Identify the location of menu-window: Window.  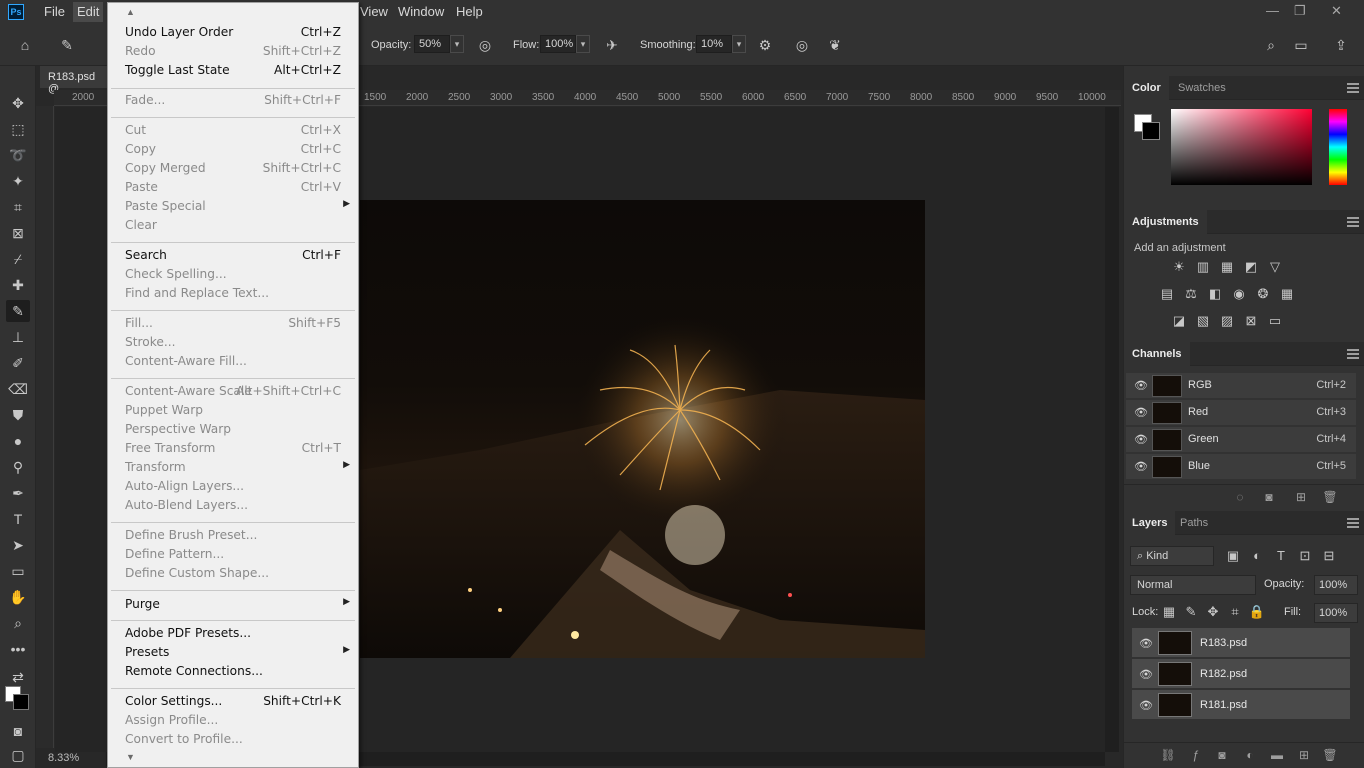
(421, 11).